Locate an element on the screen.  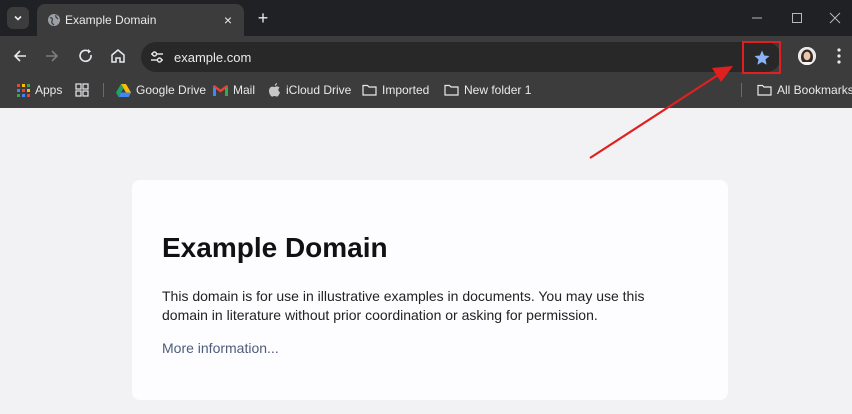
bookmark-label: Apps is located at coordinates (49, 90).